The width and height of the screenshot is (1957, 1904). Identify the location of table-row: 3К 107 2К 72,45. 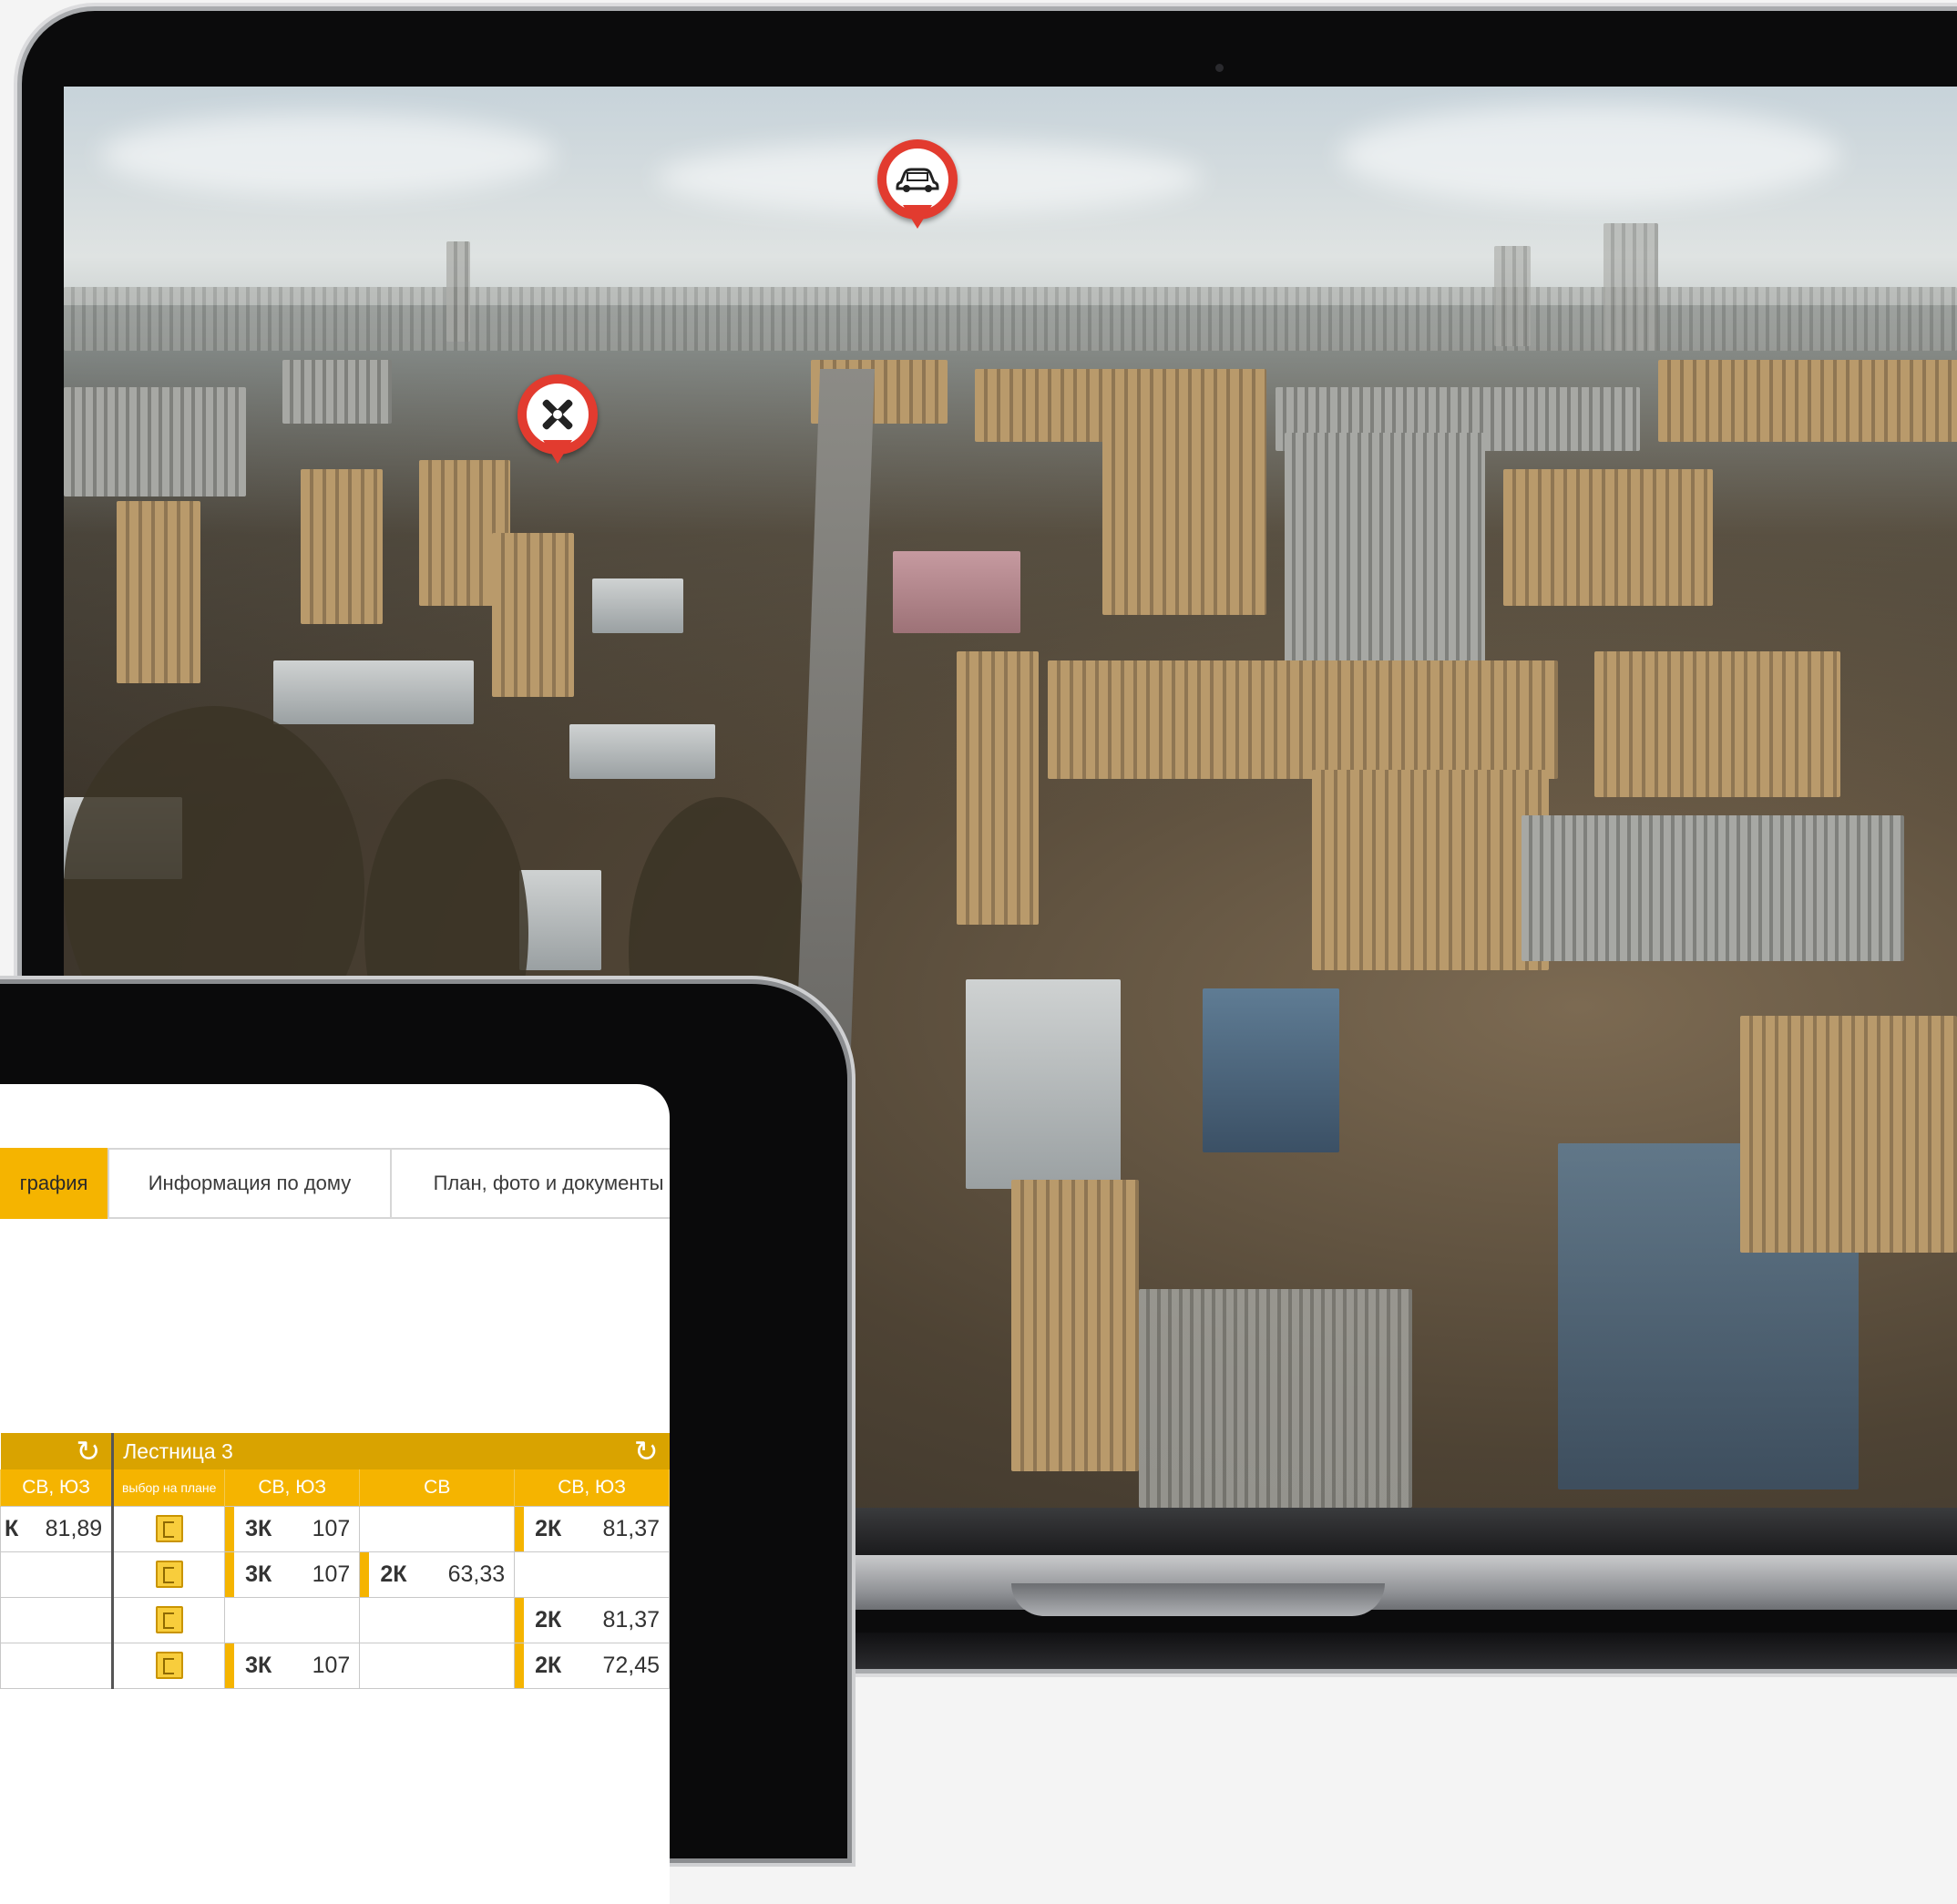
(335, 1666).